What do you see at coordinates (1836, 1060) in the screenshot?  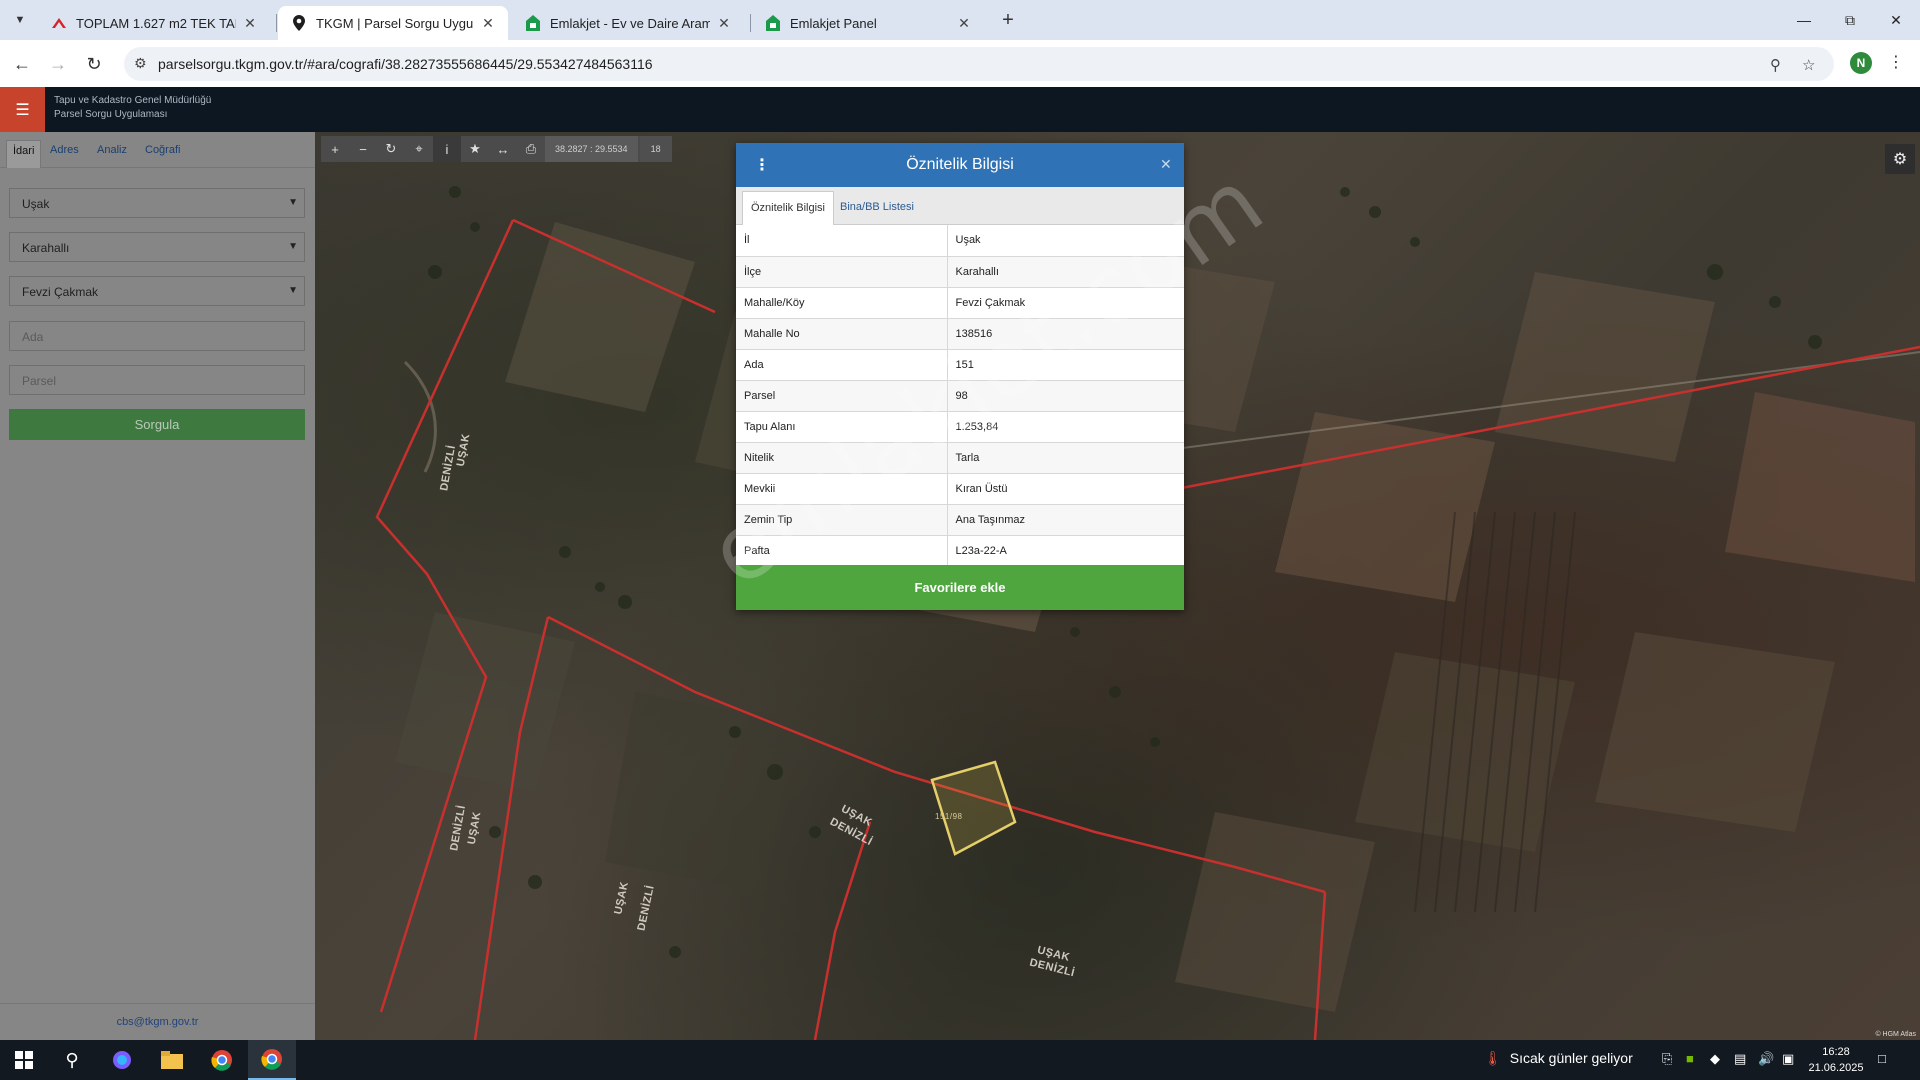 I see `system-clock: 16:28 21.06.2025` at bounding box center [1836, 1060].